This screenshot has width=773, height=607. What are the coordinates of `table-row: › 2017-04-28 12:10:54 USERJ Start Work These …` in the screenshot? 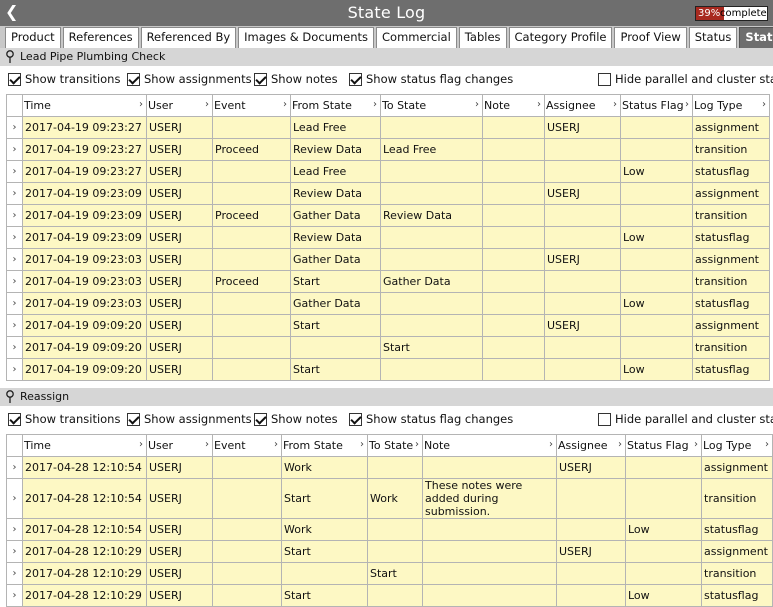 It's located at (389, 498).